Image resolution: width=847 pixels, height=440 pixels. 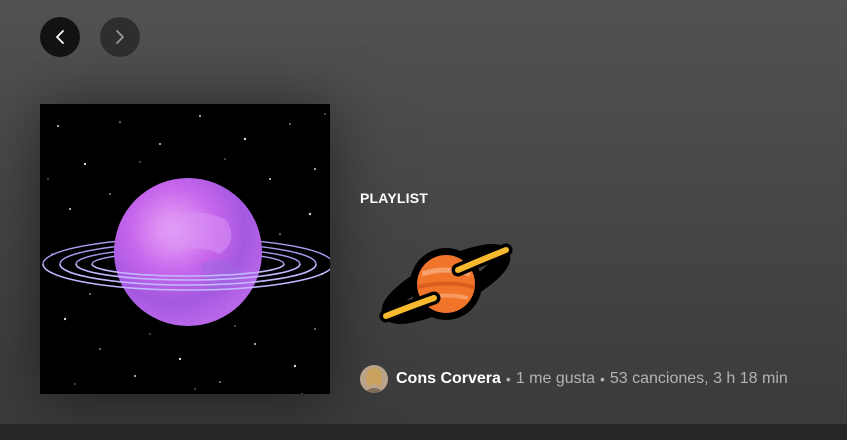 I want to click on forward-button, so click(x=120, y=37).